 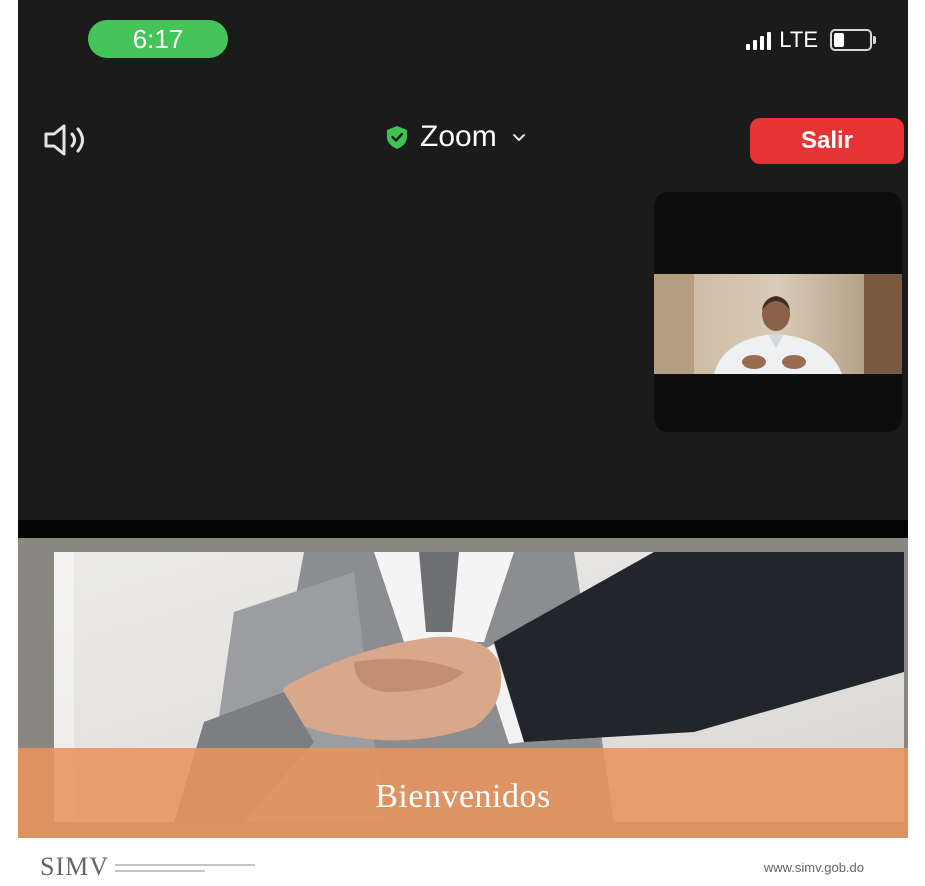 I want to click on participant-video-tile, so click(x=778, y=312).